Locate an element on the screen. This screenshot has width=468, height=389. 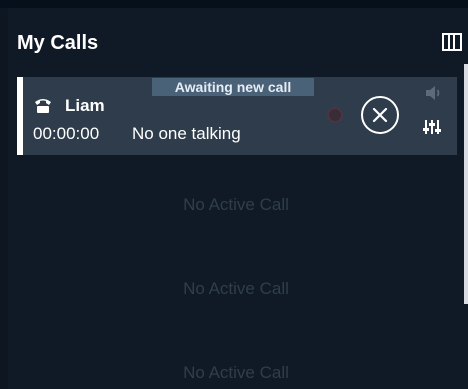
phone-icon is located at coordinates (43, 107).